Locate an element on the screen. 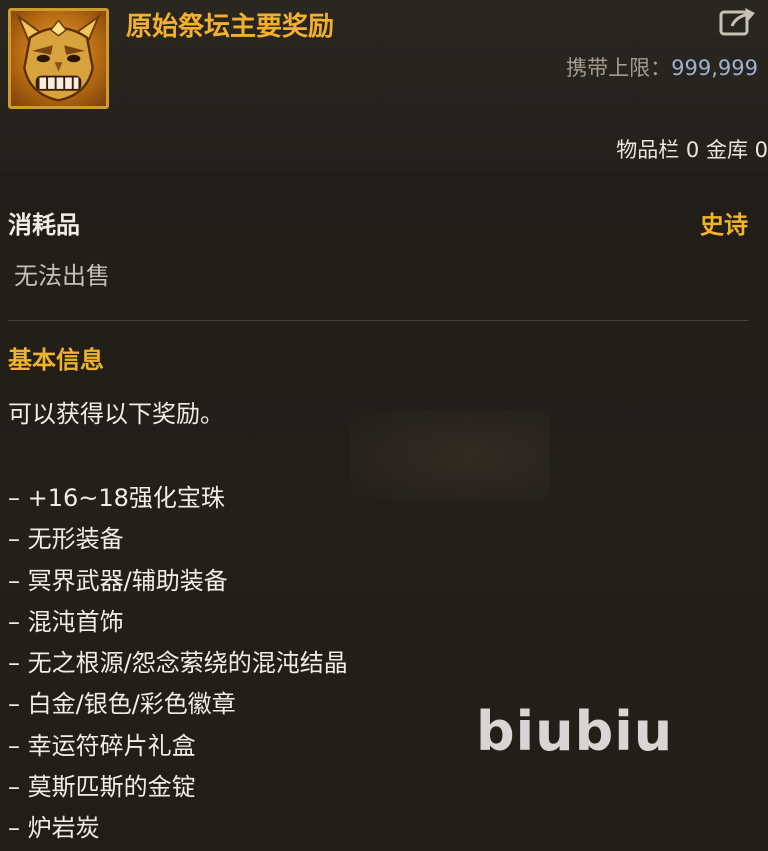 The image size is (768, 851). reward-item: – 幸运符碎片礼盒 is located at coordinates (102, 745).